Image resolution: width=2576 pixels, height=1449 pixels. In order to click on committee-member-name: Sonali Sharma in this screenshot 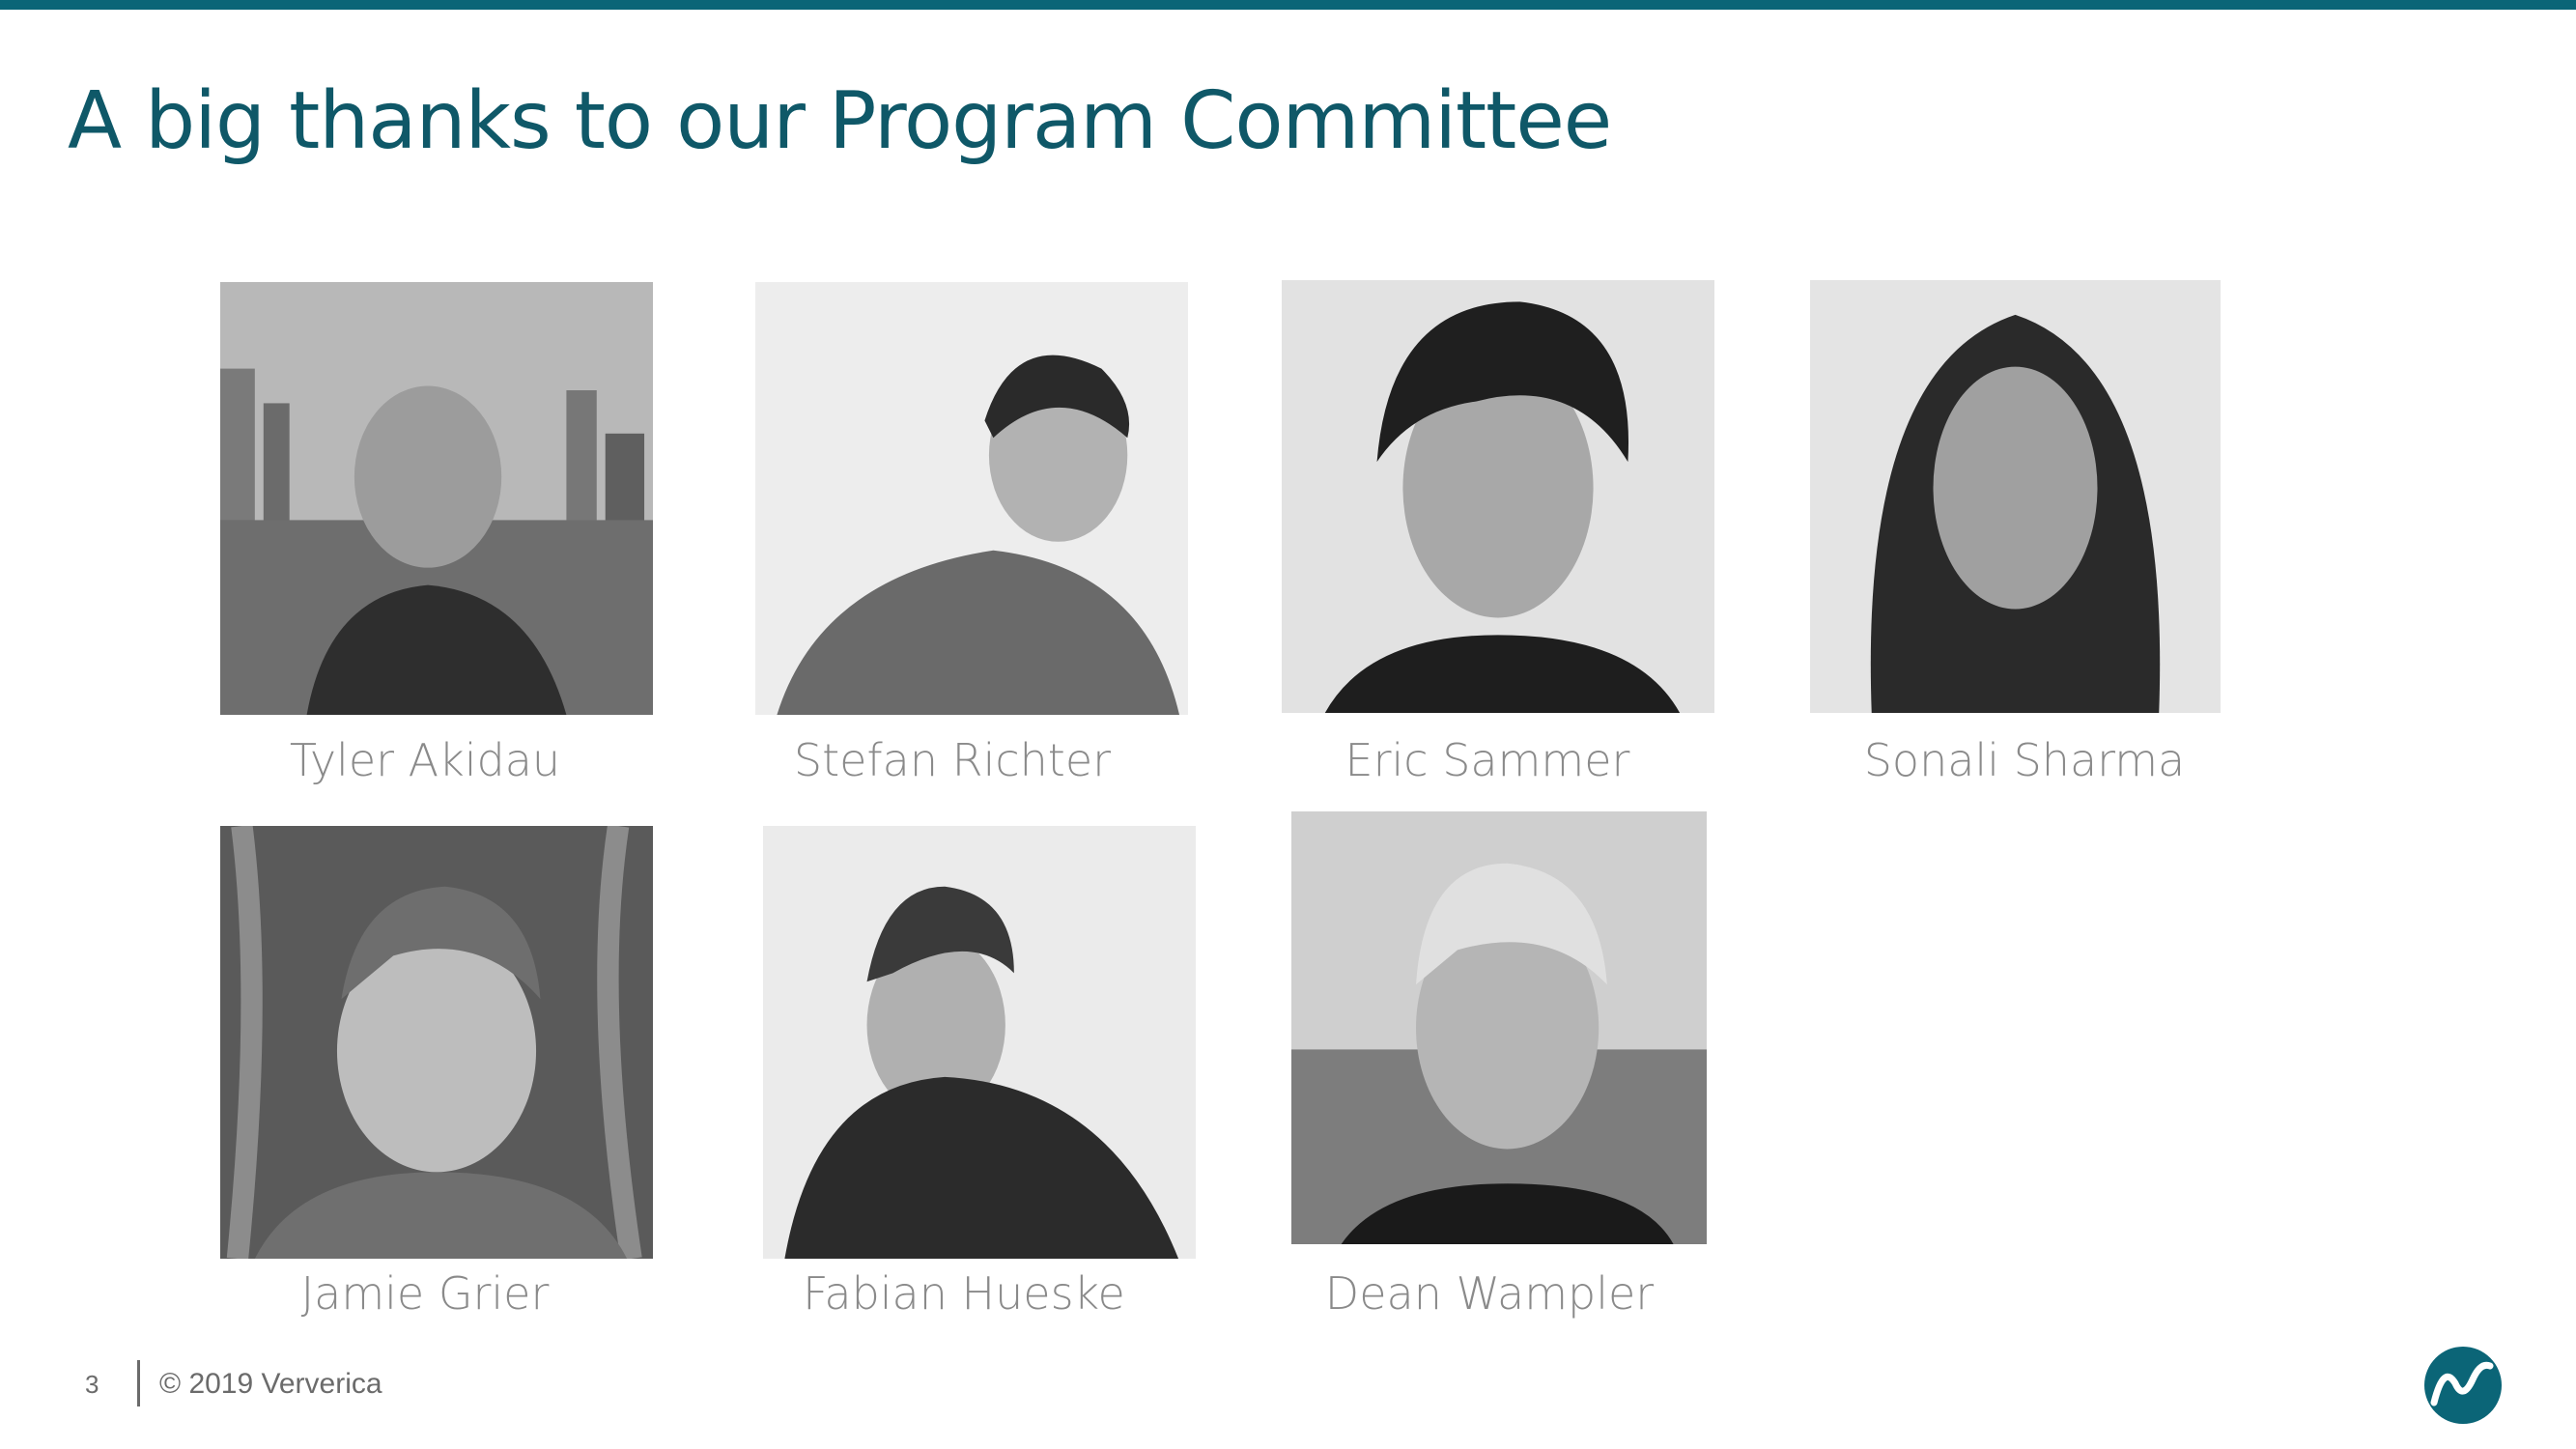, I will do `click(2024, 760)`.